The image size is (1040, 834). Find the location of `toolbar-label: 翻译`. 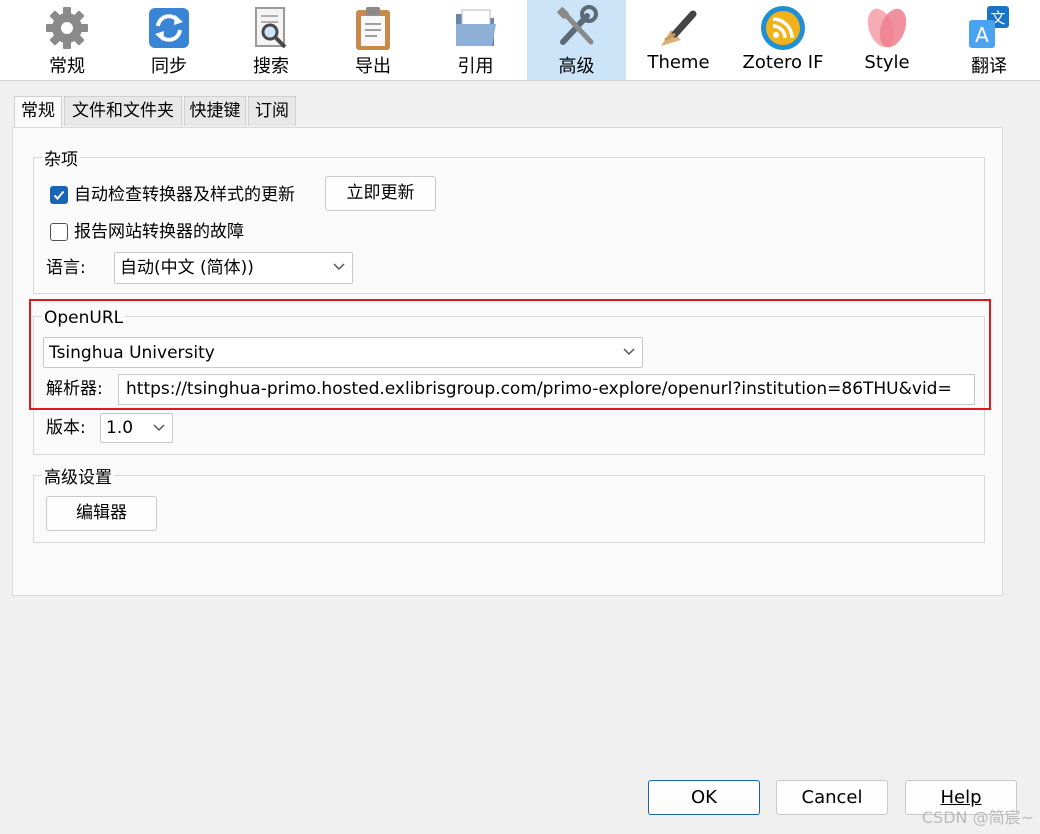

toolbar-label: 翻译 is located at coordinates (989, 66).